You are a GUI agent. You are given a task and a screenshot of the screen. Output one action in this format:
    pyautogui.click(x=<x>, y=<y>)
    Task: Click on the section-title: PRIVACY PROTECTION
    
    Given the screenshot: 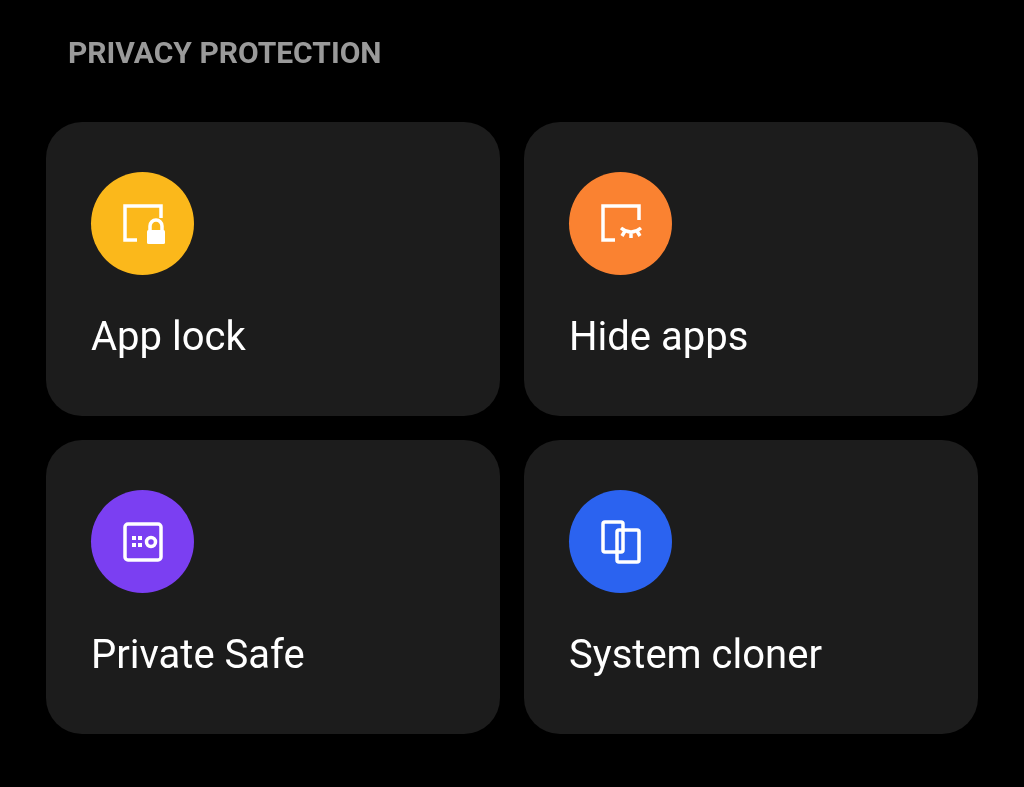 What is the action you would take?
    pyautogui.click(x=225, y=53)
    